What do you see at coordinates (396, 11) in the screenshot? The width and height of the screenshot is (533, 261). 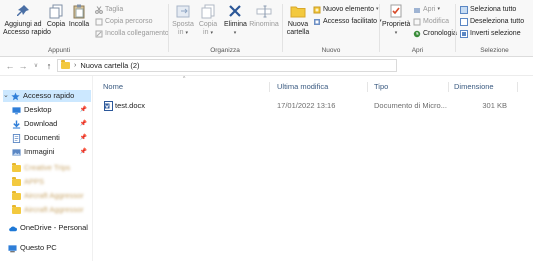 I see `properties-icon` at bounding box center [396, 11].